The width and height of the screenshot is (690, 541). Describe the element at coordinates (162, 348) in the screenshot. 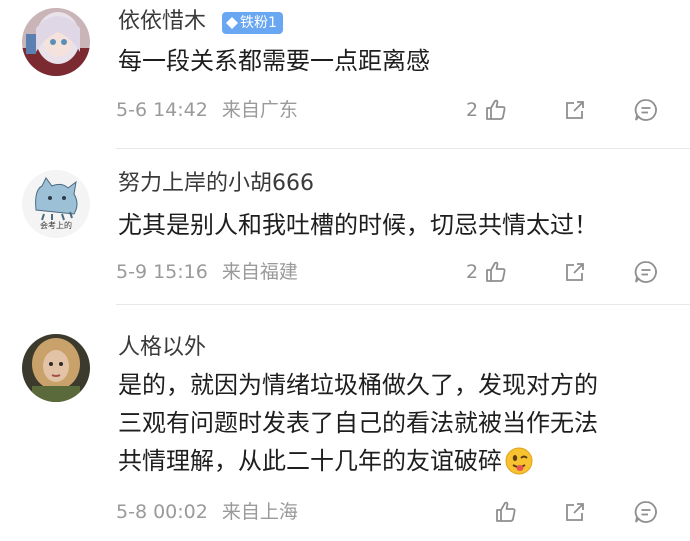

I see `username: 人格以外` at that location.